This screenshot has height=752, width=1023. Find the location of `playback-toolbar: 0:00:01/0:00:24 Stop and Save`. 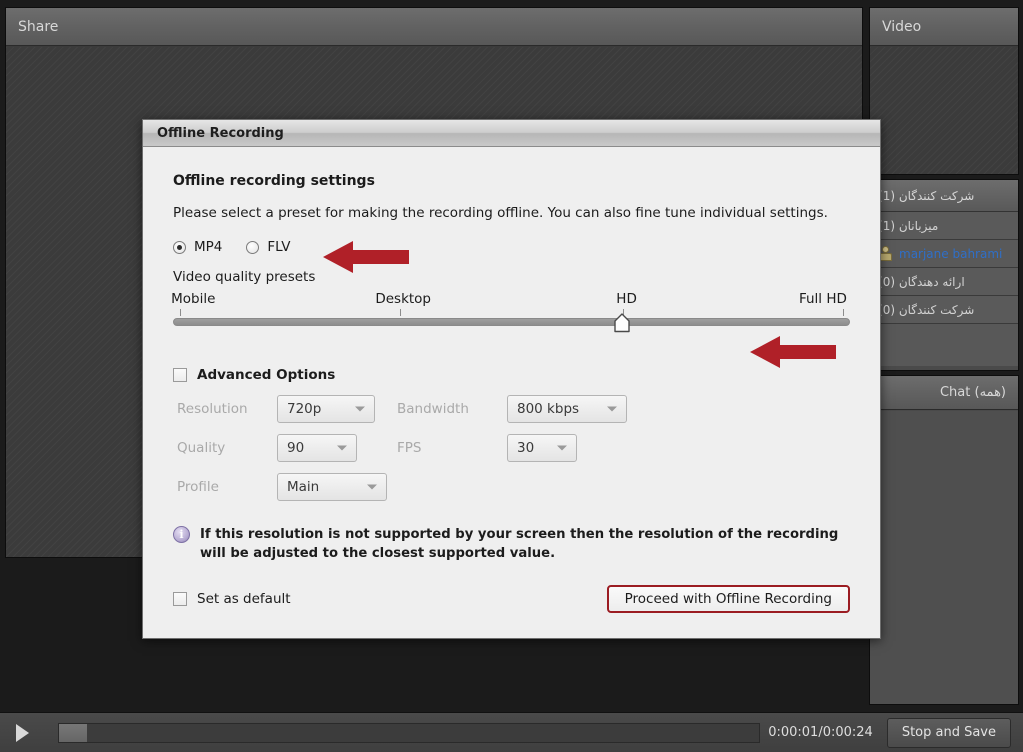

playback-toolbar: 0:00:01/0:00:24 Stop and Save is located at coordinates (511, 732).